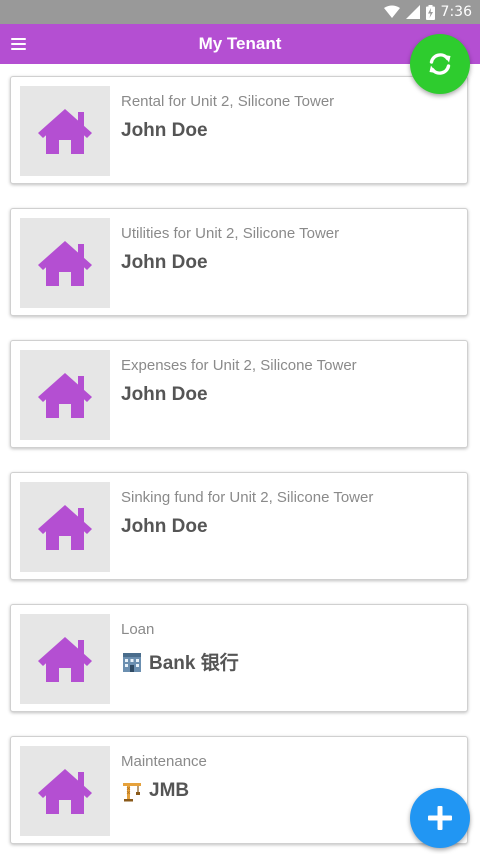 This screenshot has width=480, height=854. What do you see at coordinates (132, 662) in the screenshot?
I see `bank-building-icon` at bounding box center [132, 662].